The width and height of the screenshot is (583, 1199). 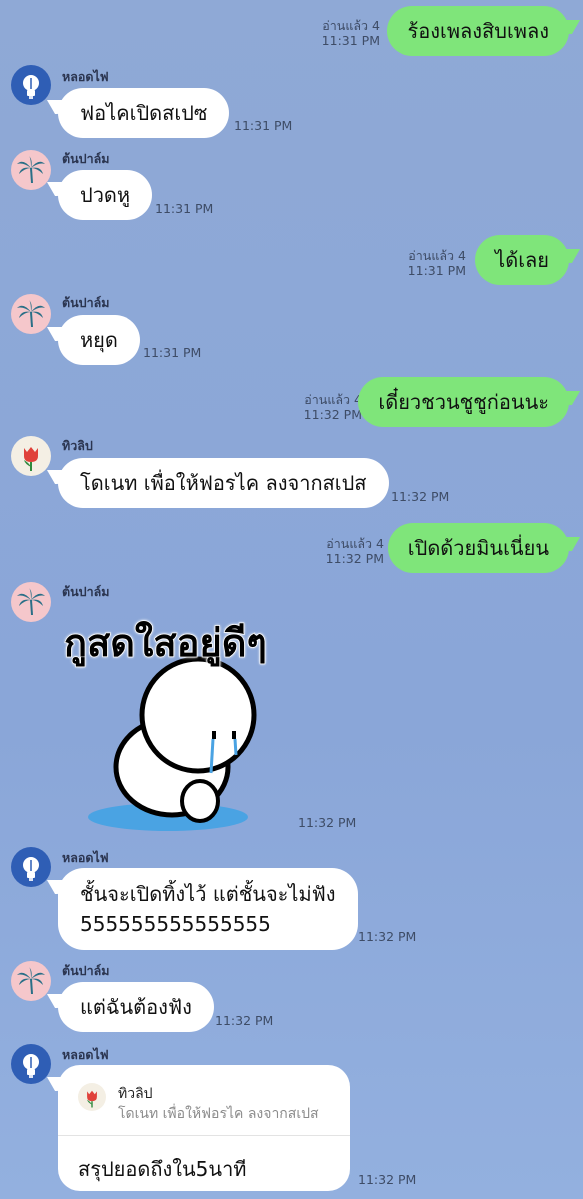 What do you see at coordinates (77, 445) in the screenshot?
I see `sender-name: ทิวลิป` at bounding box center [77, 445].